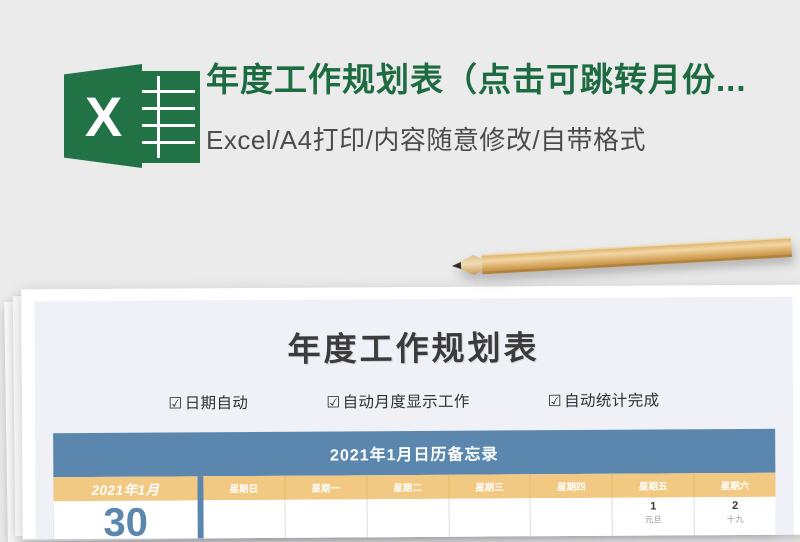  I want to click on calendar-weekday-header-row: 星期日 星期一 星期二 星期三 星期四 星期五 星期六, so click(489, 486).